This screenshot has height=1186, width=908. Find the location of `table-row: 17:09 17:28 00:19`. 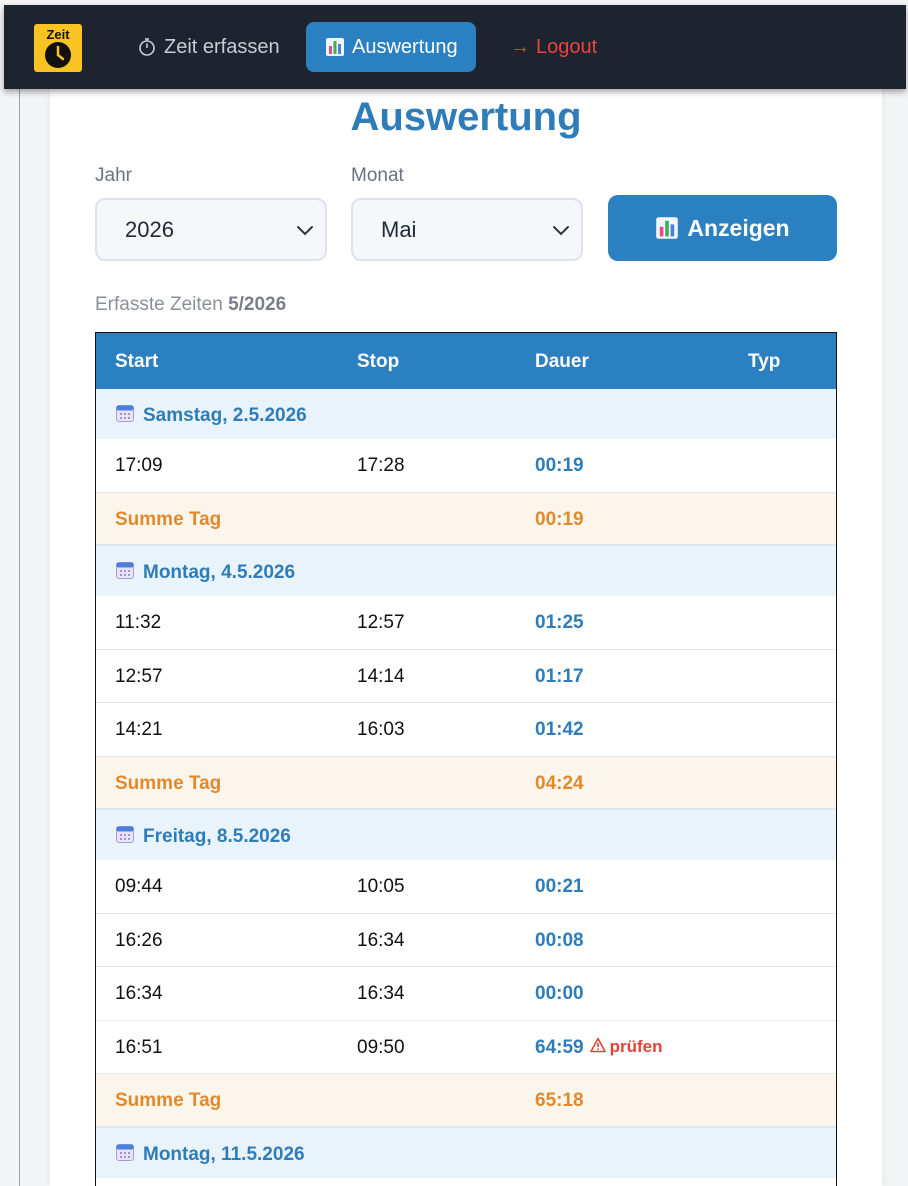

table-row: 17:09 17:28 00:19 is located at coordinates (466, 466).